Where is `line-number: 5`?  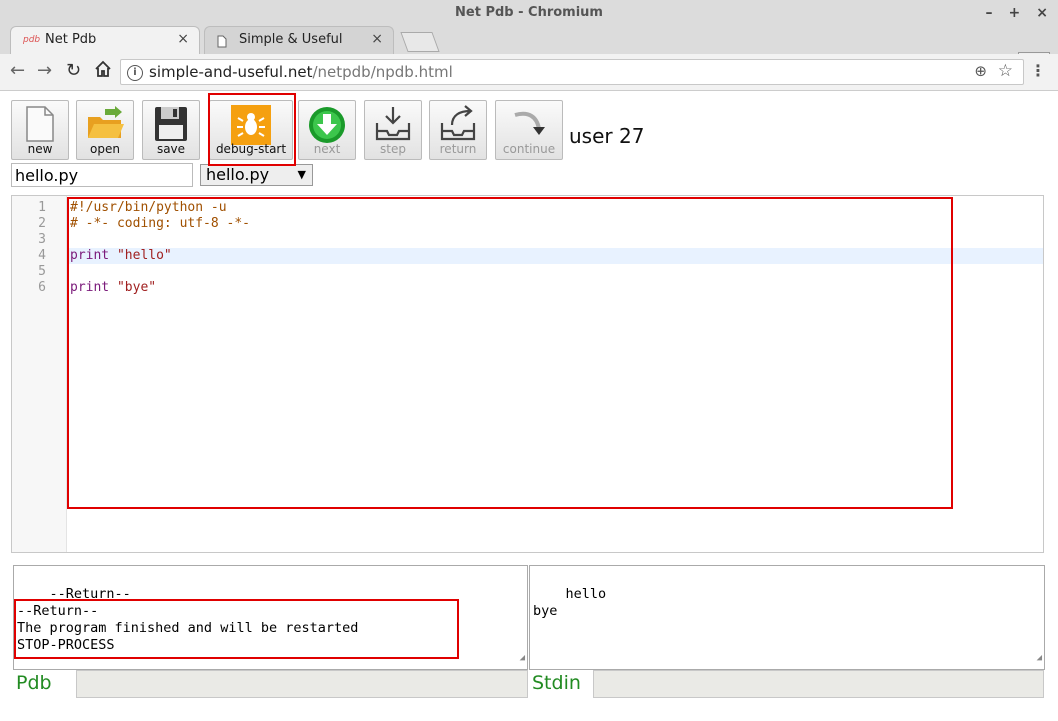 line-number: 5 is located at coordinates (42, 271).